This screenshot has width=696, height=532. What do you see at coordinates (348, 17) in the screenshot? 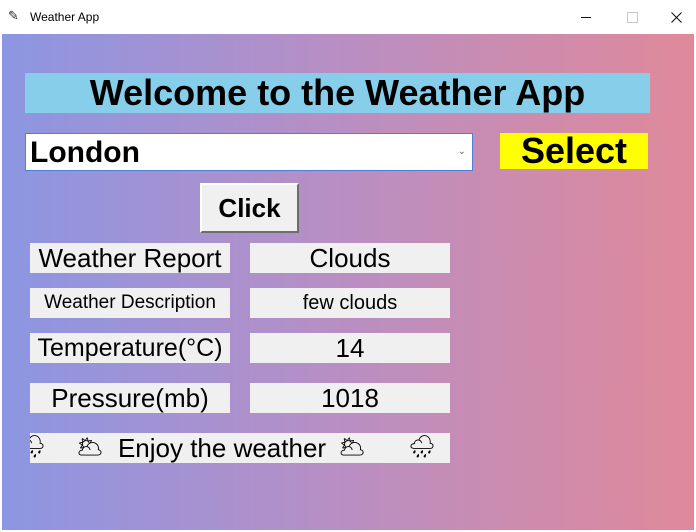
I see `title-bar: ✎ Weather App` at bounding box center [348, 17].